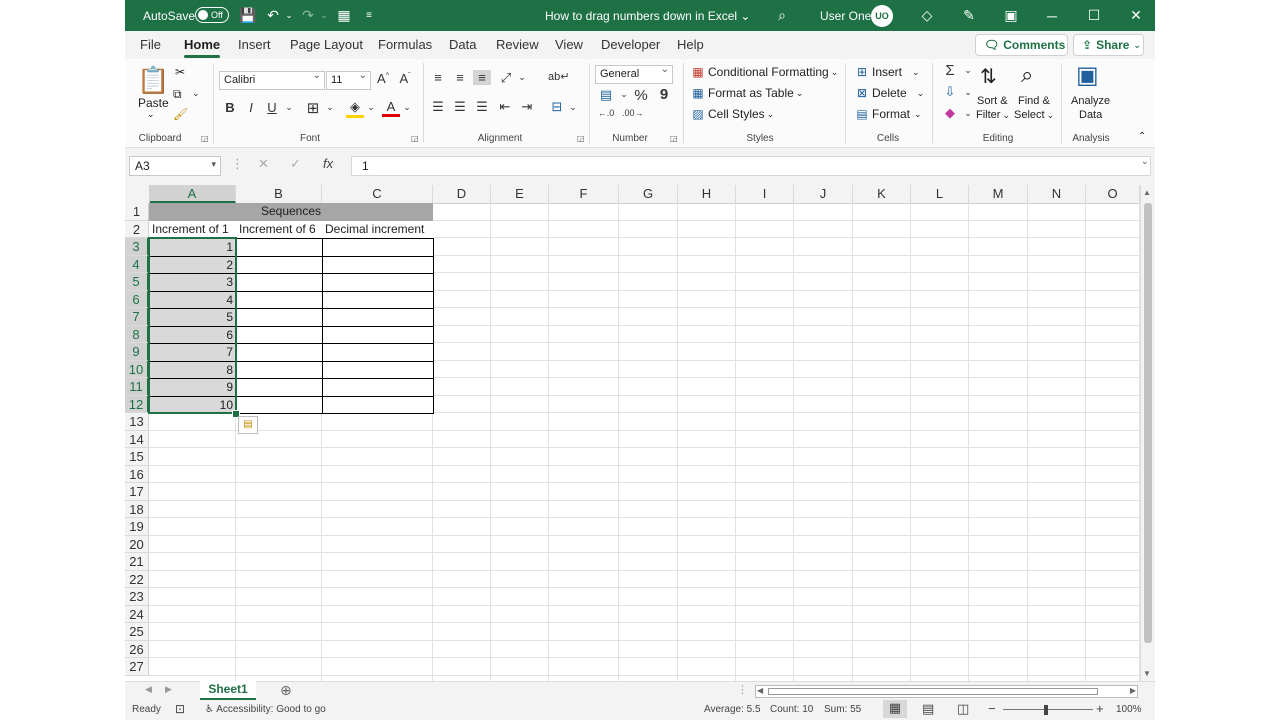 The image size is (1280, 720). I want to click on row-header-14: 14, so click(137, 439).